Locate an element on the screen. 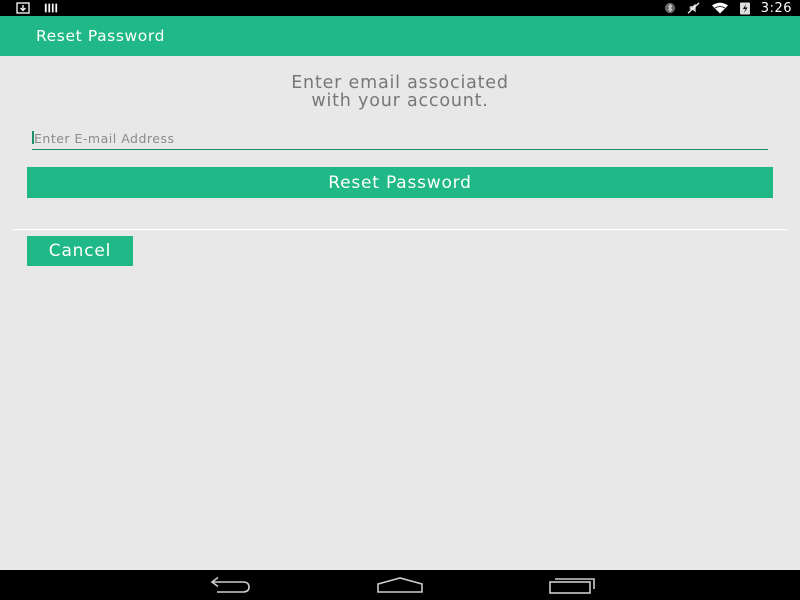 The image size is (800, 600). reset-password-button: Reset Password is located at coordinates (400, 182).